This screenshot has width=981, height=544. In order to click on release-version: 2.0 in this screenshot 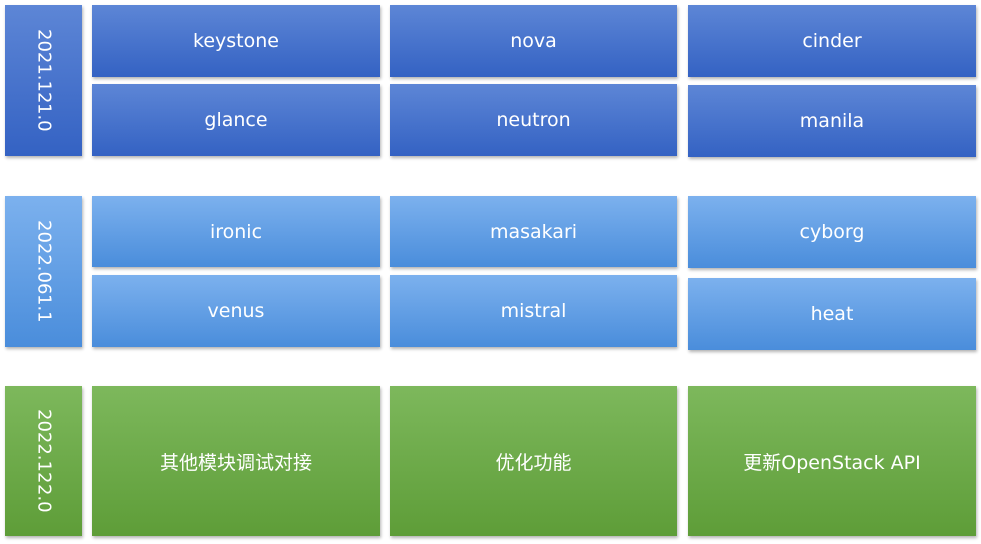, I will do `click(44, 498)`.